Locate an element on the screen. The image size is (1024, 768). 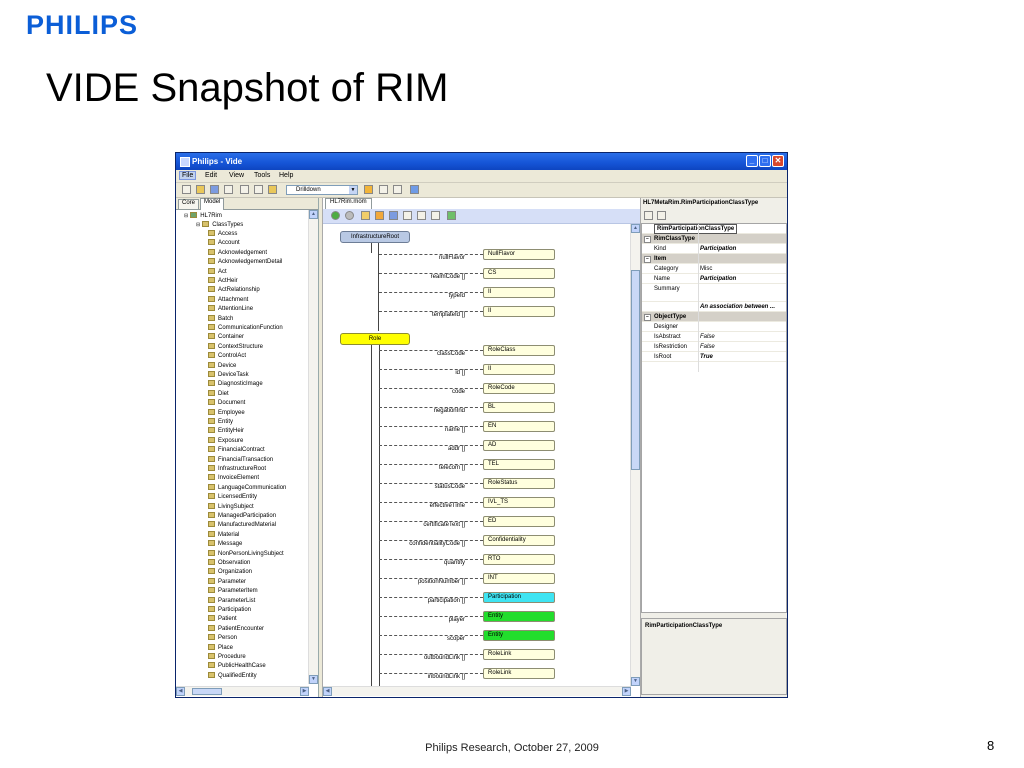
refresh-icon is located at coordinates (451, 215).